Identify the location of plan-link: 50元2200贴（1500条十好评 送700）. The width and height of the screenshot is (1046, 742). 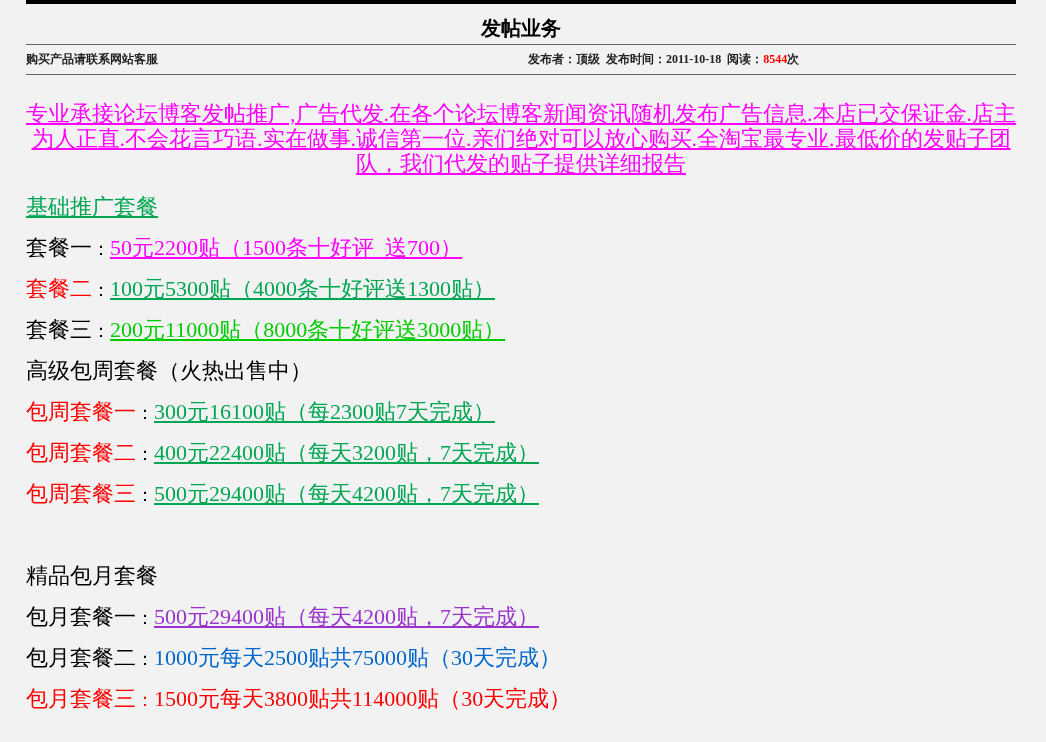
(286, 247).